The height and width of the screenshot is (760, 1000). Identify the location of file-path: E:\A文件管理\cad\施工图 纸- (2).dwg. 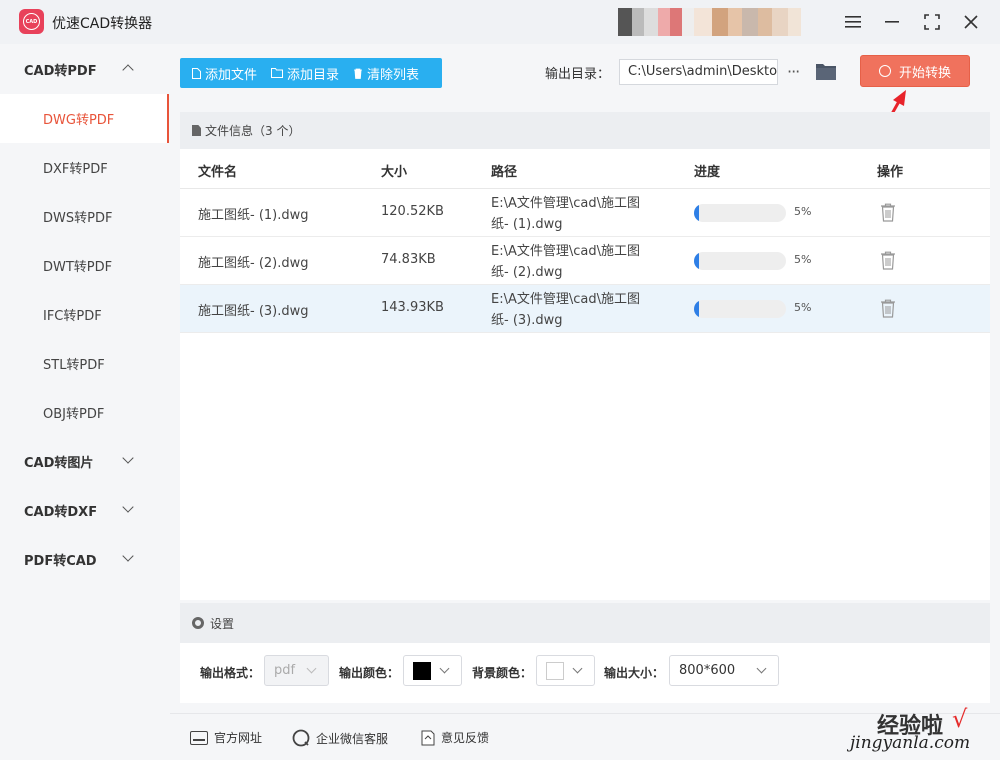
(565, 262).